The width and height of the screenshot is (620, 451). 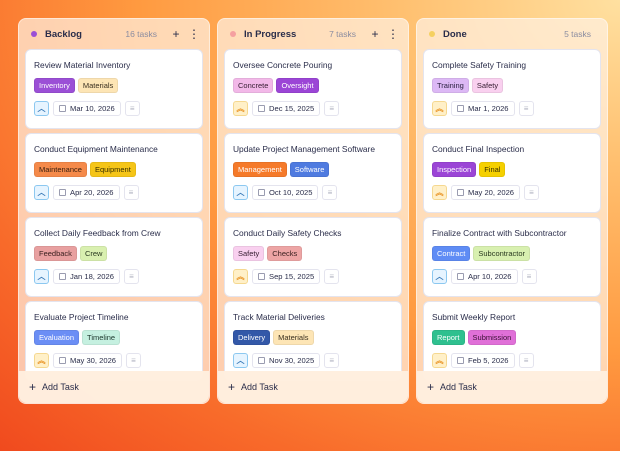 I want to click on due-date: Mar 10, 2026, so click(x=87, y=108).